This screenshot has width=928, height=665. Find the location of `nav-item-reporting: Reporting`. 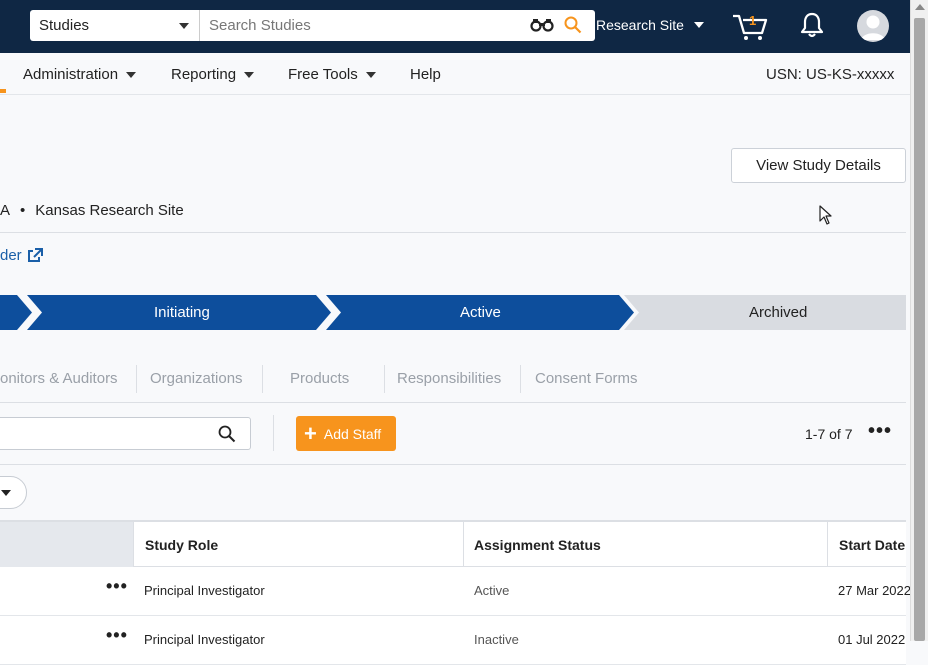

nav-item-reporting: Reporting is located at coordinates (213, 74).